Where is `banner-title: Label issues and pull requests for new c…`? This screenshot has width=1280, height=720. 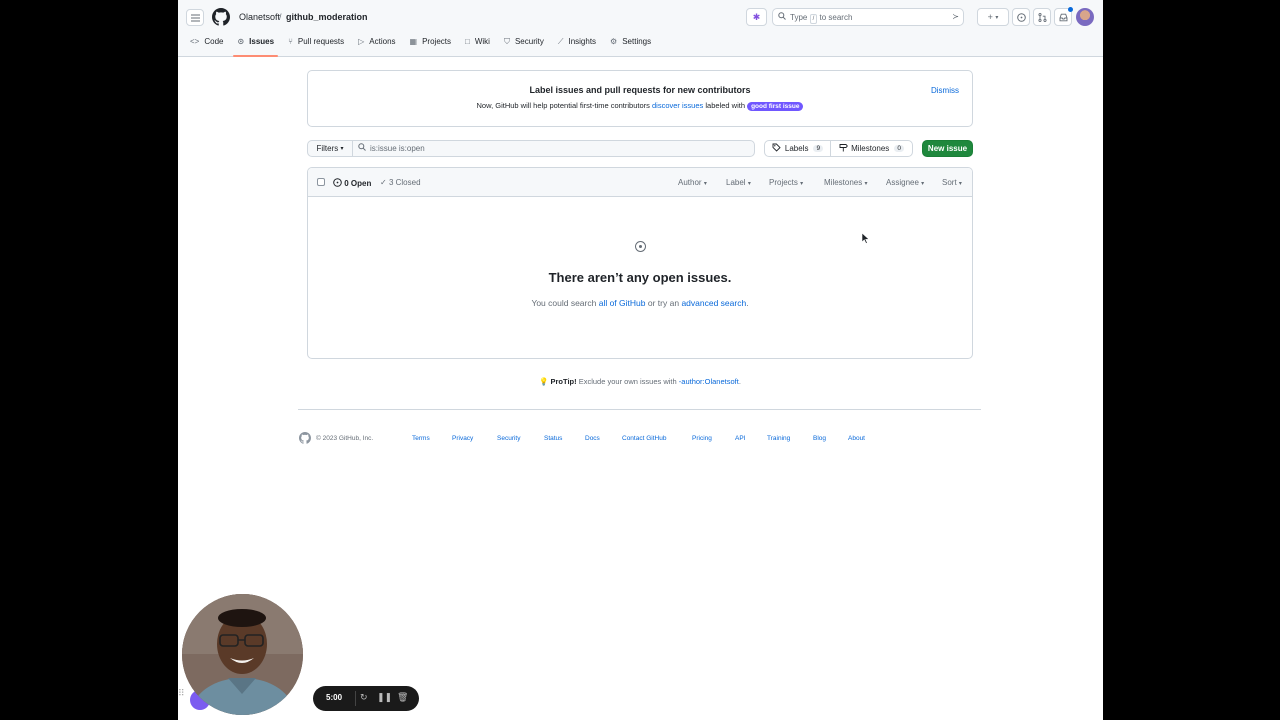 banner-title: Label issues and pull requests for new c… is located at coordinates (640, 90).